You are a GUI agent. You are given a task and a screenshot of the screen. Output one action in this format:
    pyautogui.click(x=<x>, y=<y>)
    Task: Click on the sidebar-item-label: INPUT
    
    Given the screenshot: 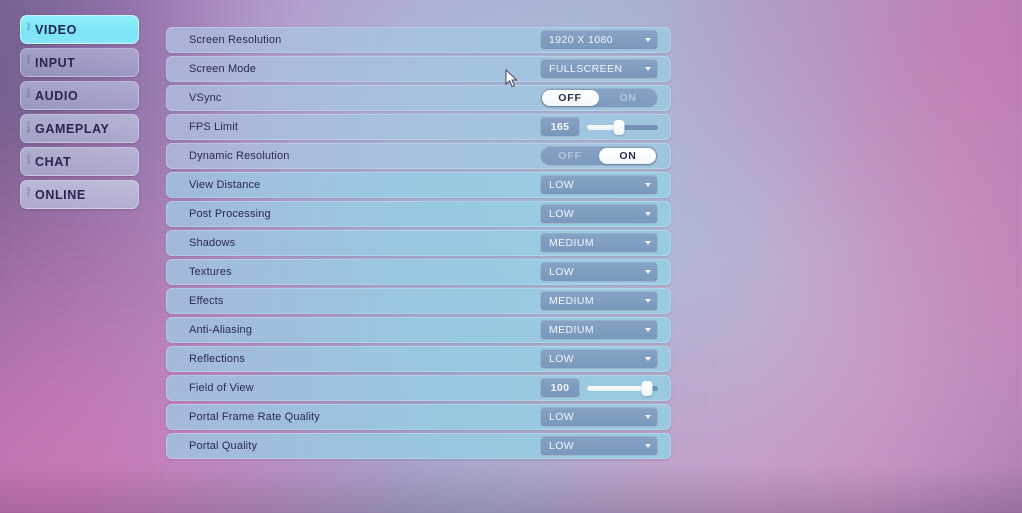 What is the action you would take?
    pyautogui.click(x=55, y=62)
    